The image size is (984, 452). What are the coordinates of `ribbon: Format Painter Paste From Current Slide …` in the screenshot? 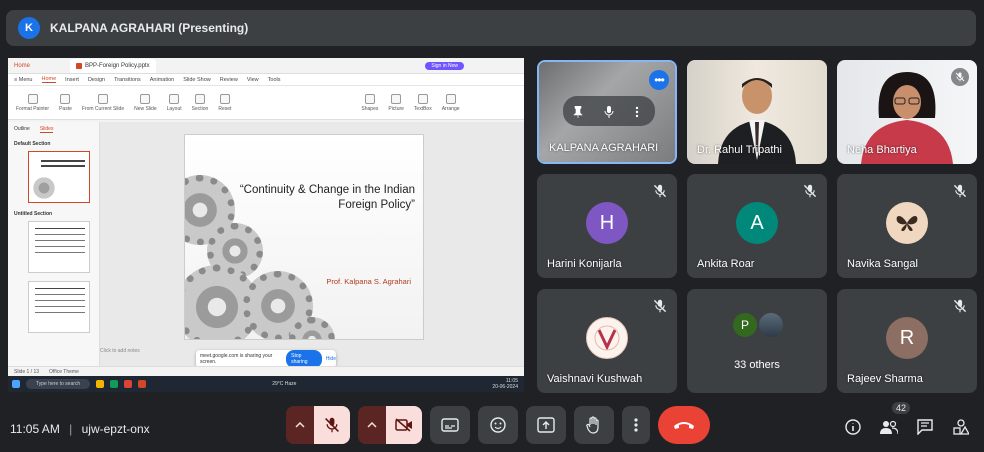 It's located at (266, 103).